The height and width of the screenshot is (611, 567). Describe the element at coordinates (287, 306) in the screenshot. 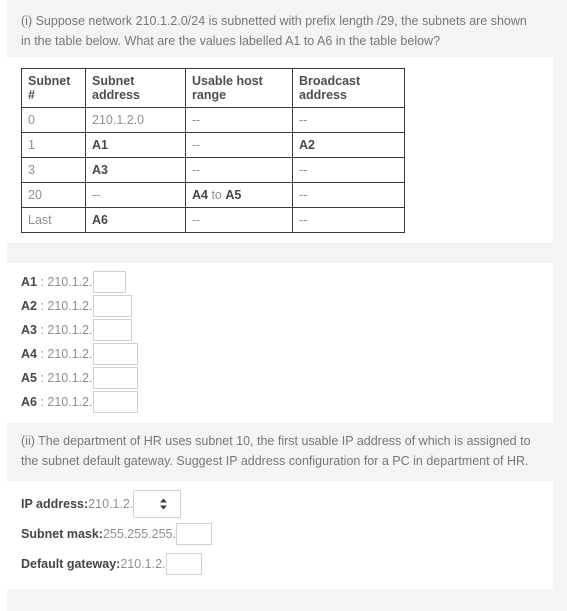

I see `answer-row-a2: A2 : 210.1.2.` at that location.